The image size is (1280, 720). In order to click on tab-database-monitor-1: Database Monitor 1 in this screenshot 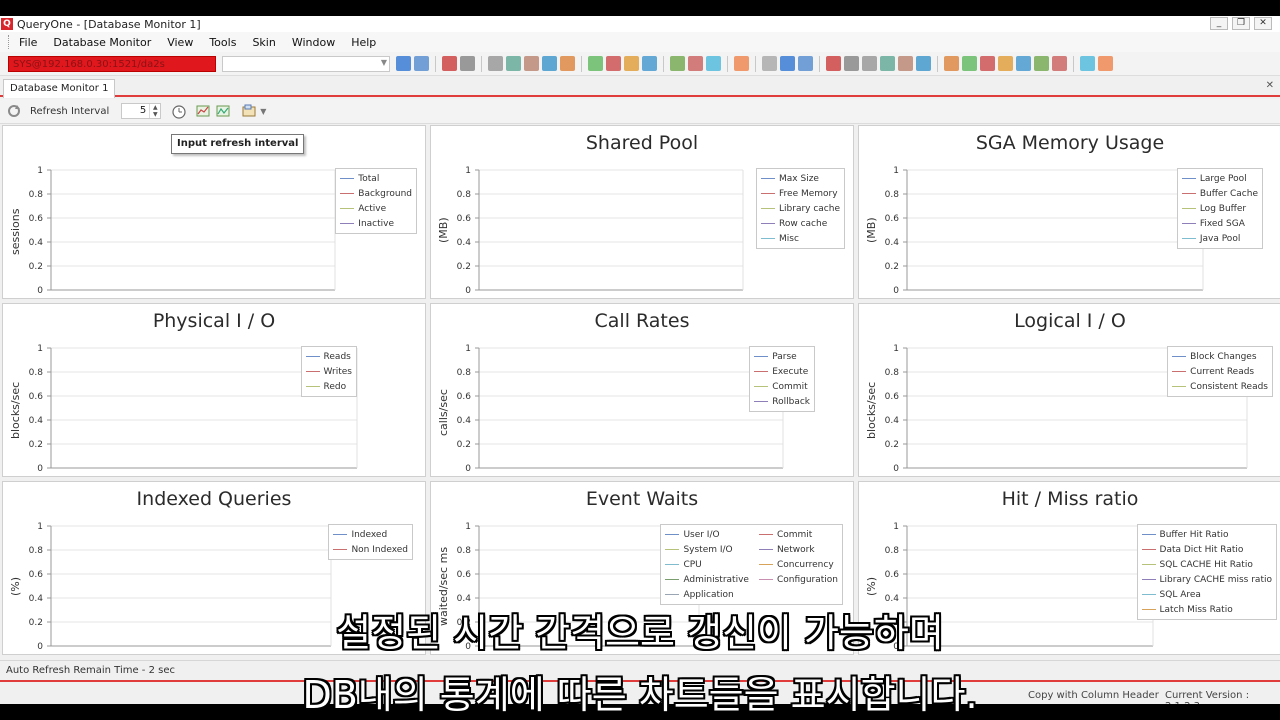, I will do `click(59, 88)`.